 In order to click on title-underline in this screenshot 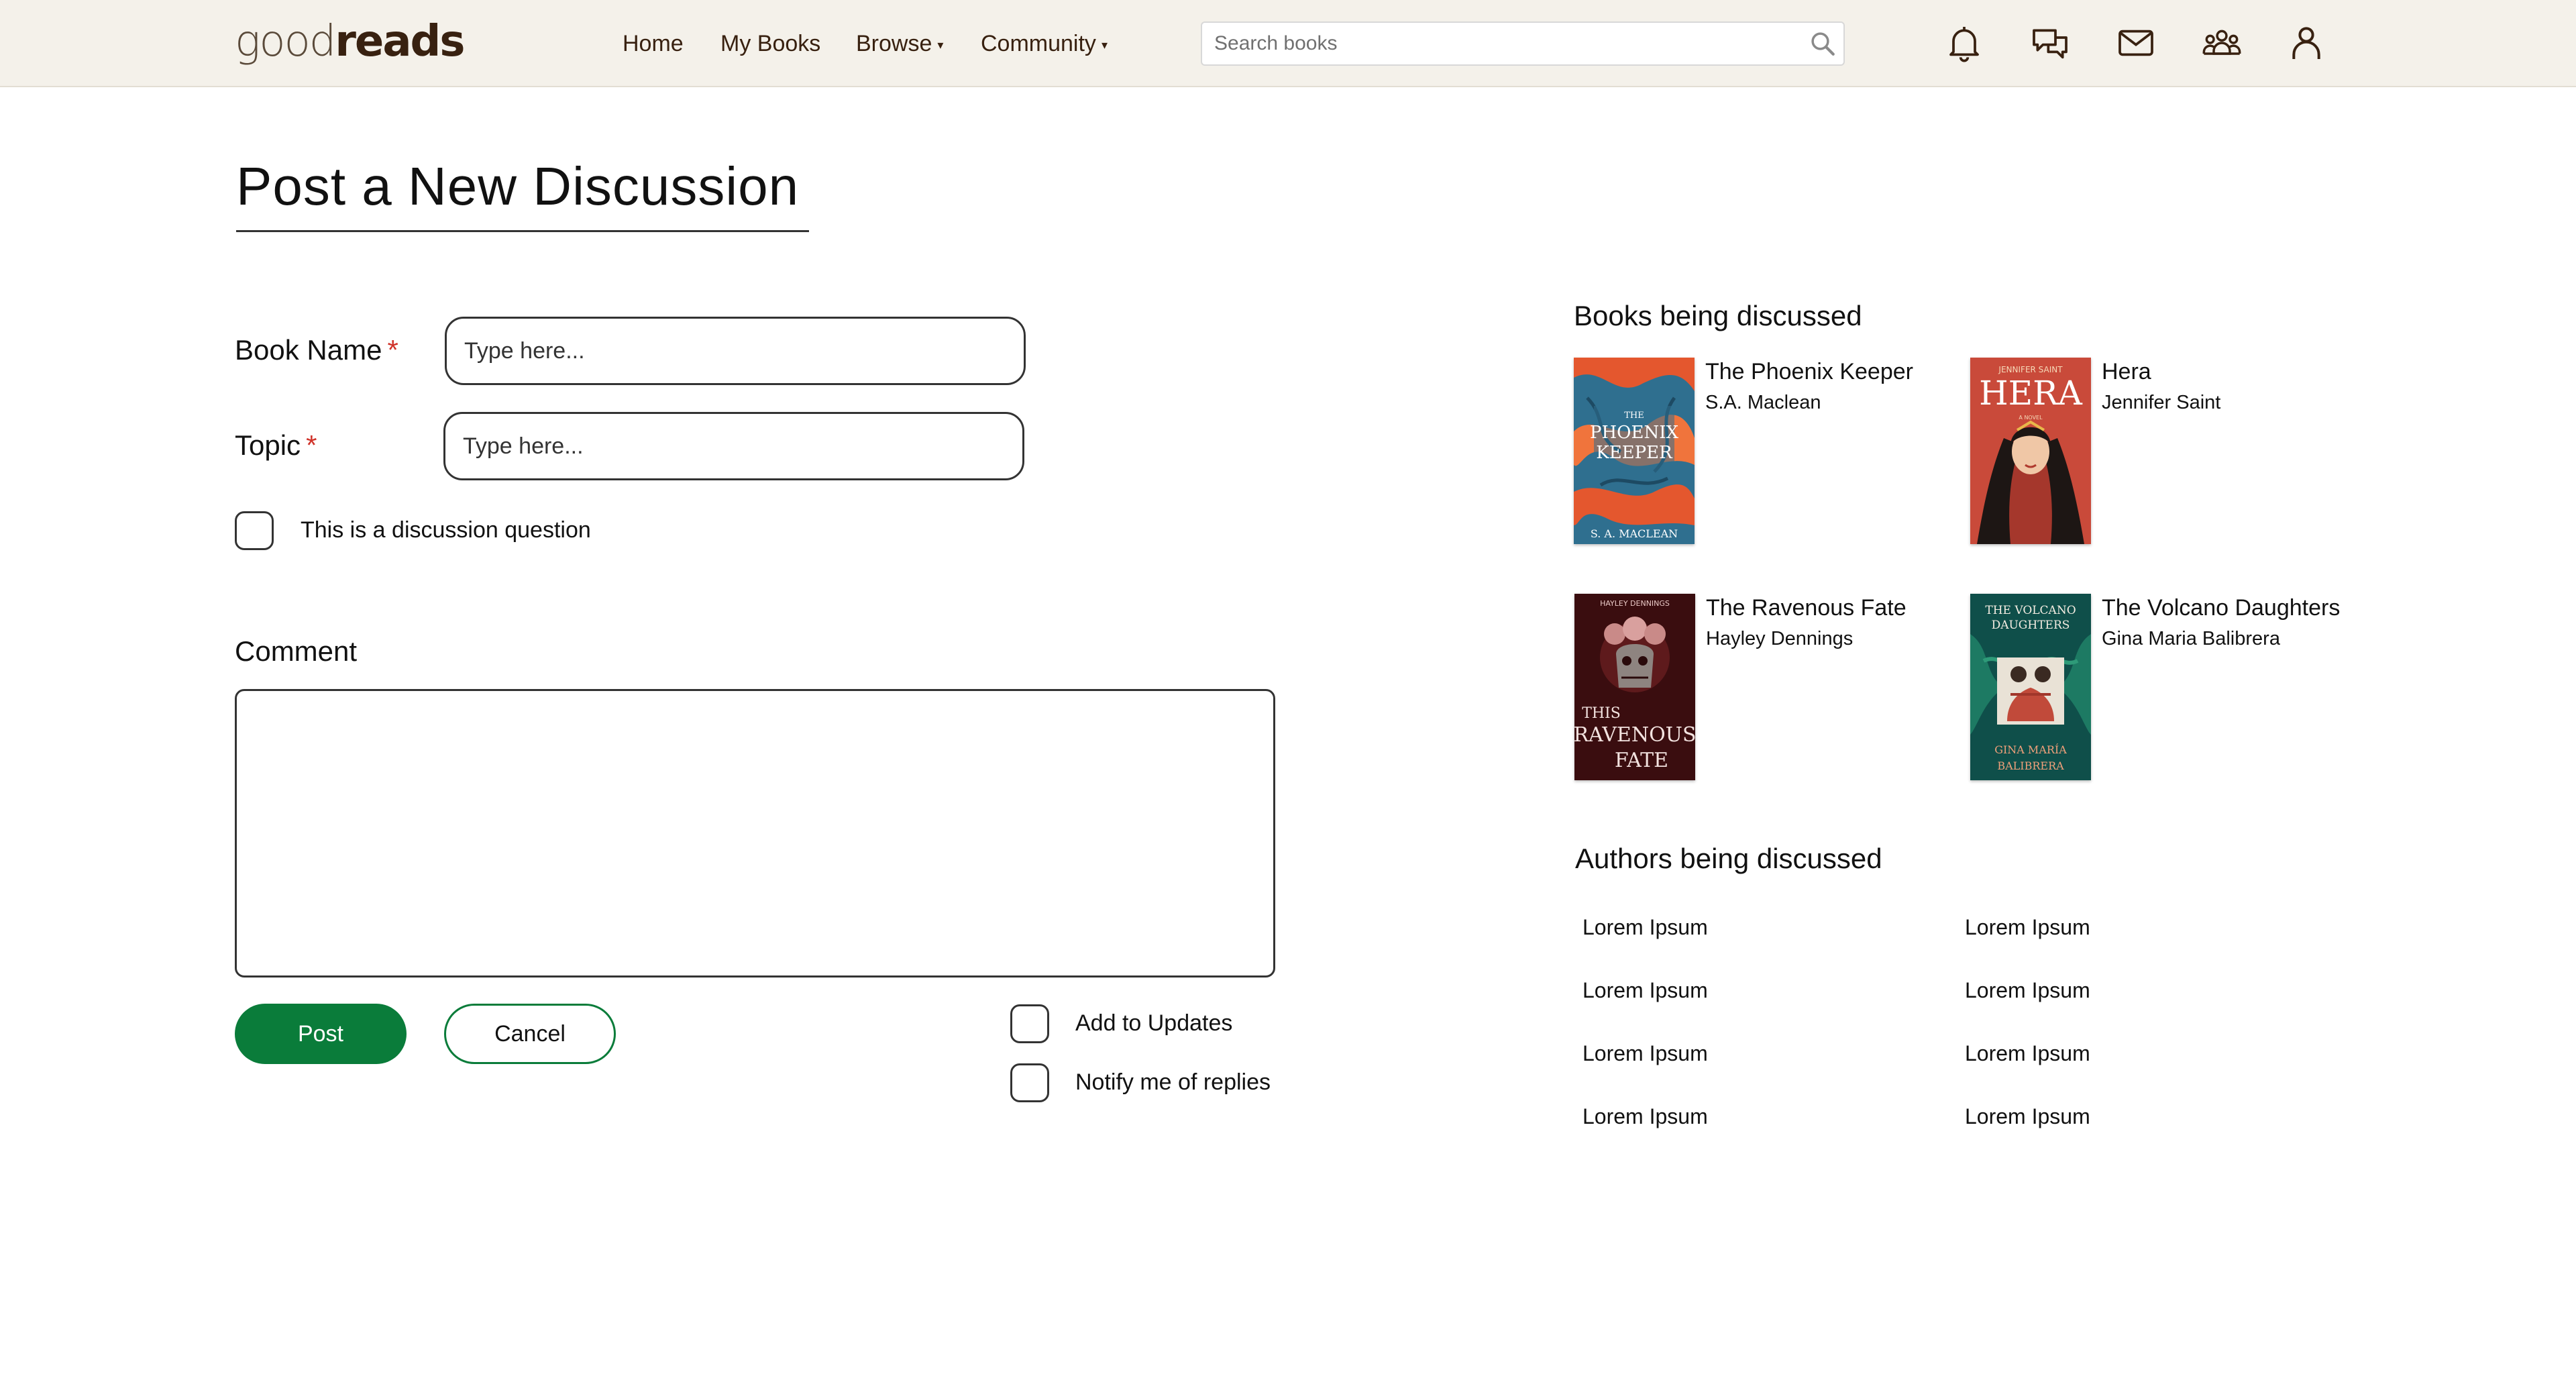, I will do `click(522, 231)`.